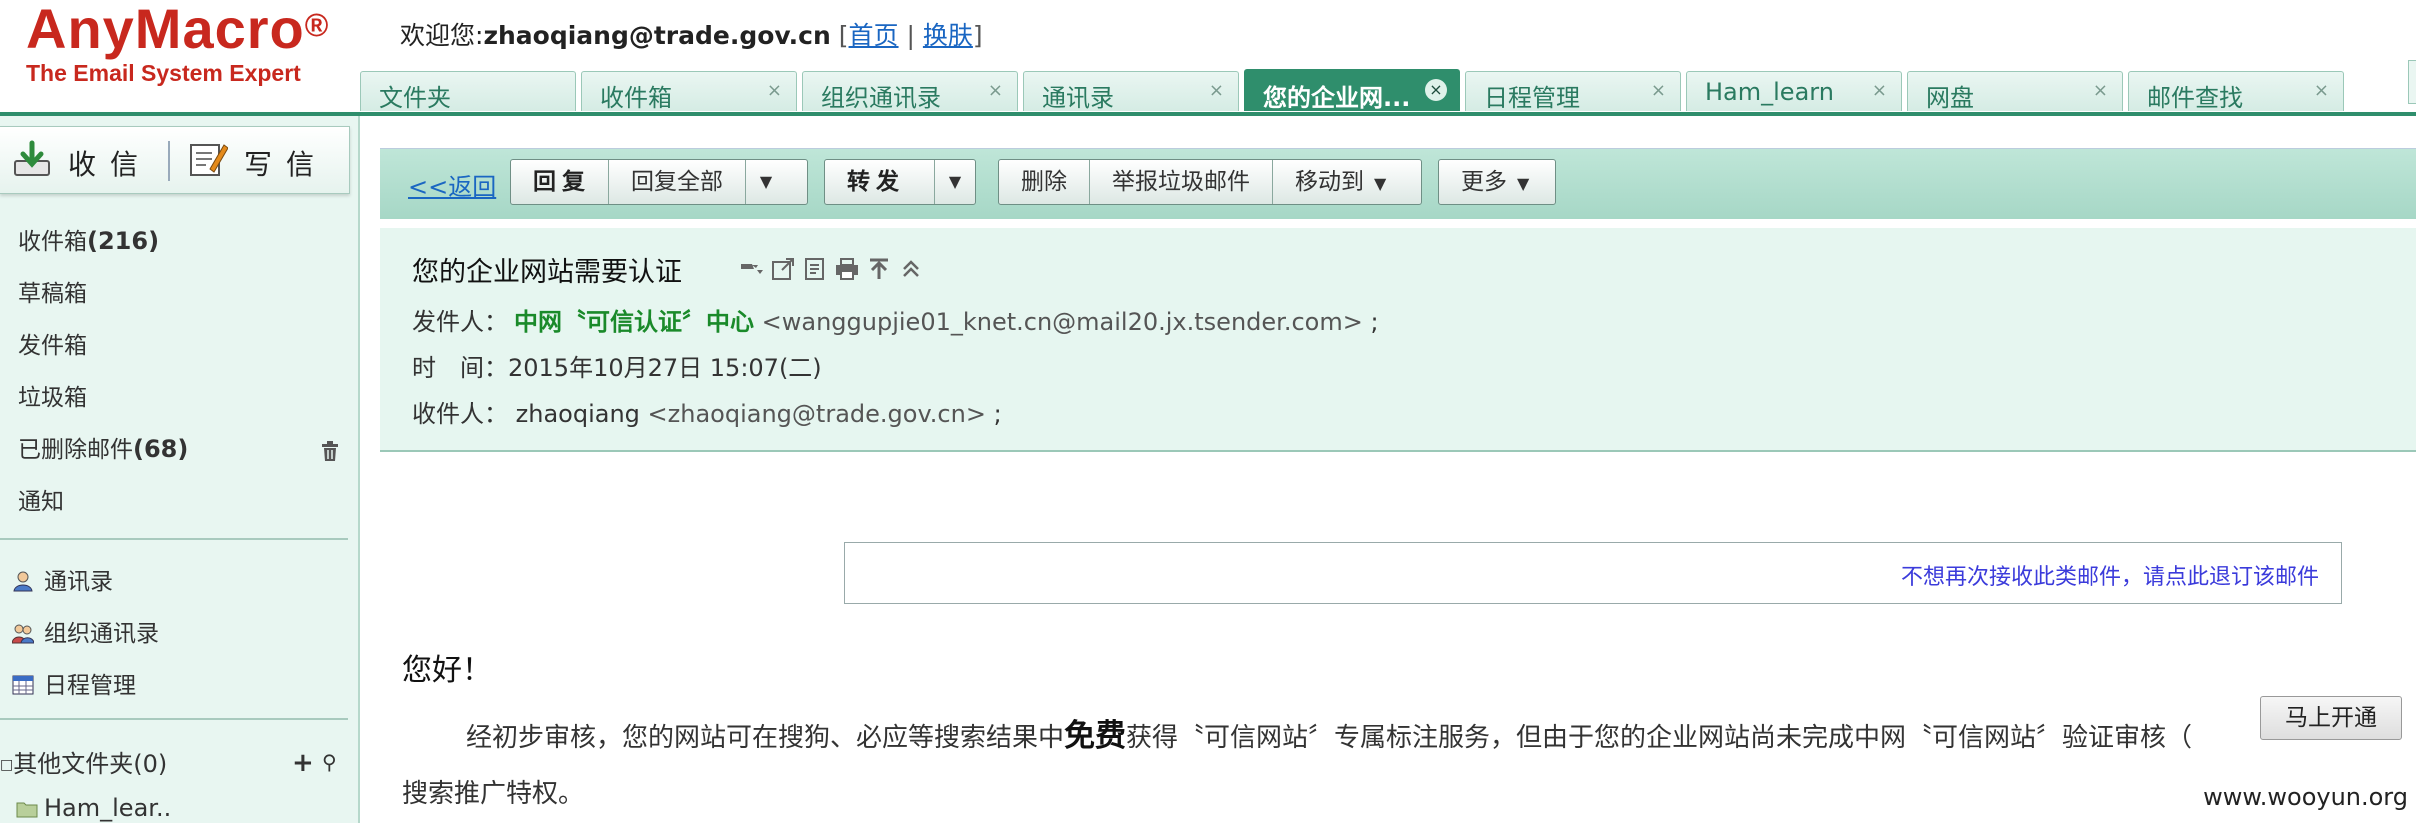  I want to click on folder-label: 已删除邮件, so click(75, 450).